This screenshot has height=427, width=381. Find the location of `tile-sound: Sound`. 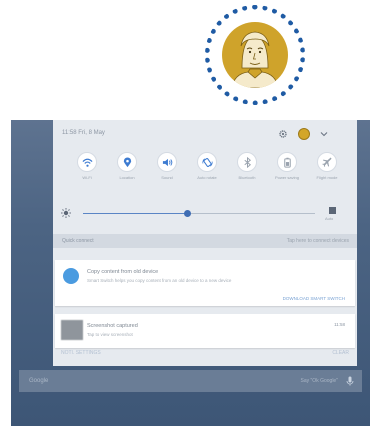

tile-sound: Sound is located at coordinates (167, 170).